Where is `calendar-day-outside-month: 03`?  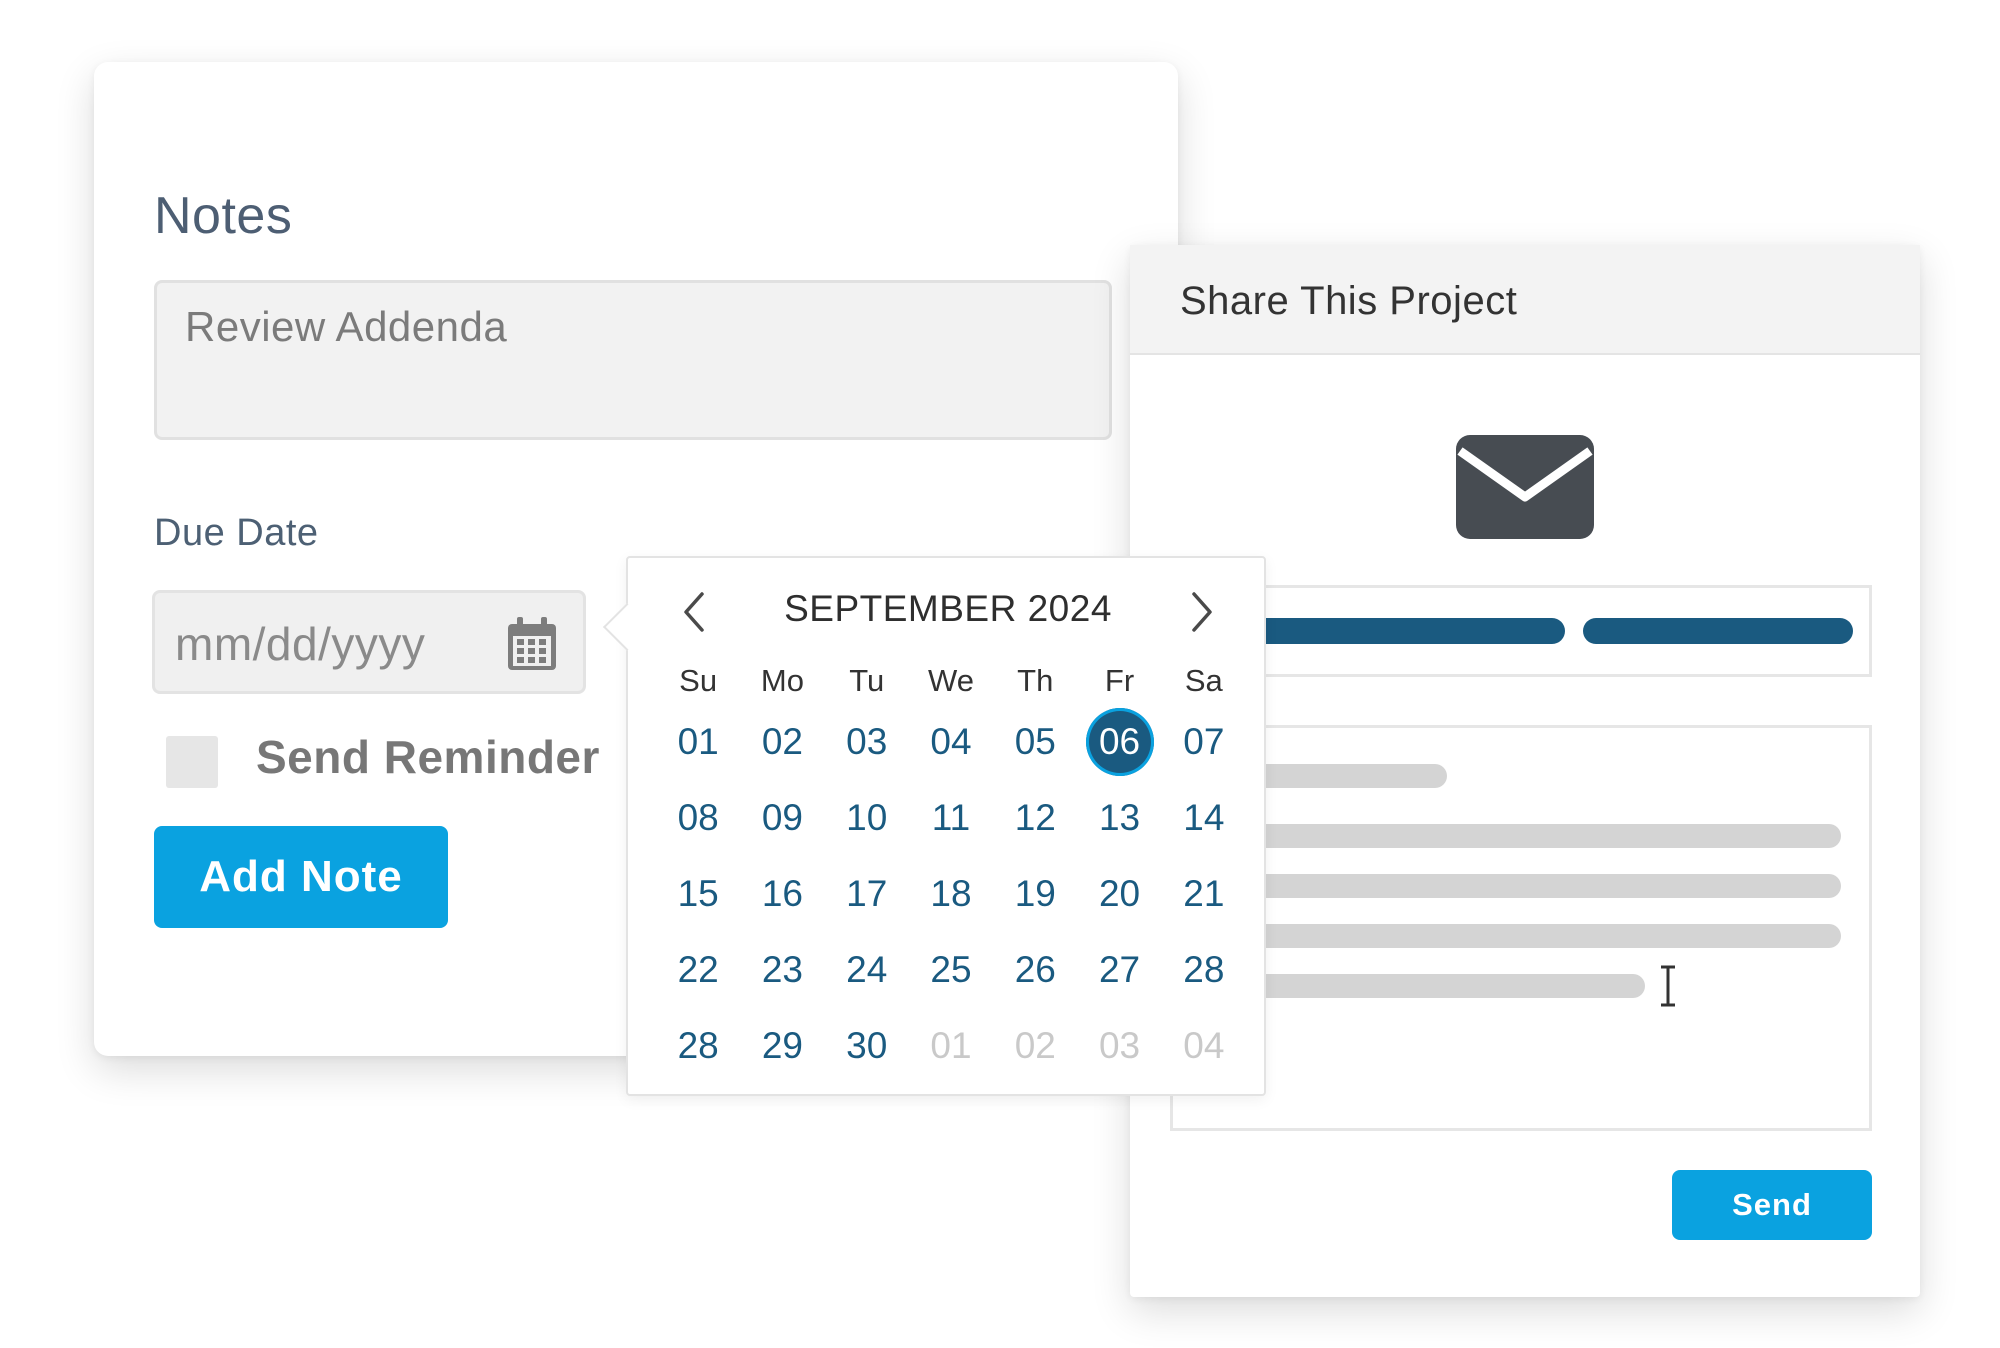
calendar-day-outside-month: 03 is located at coordinates (1119, 1046).